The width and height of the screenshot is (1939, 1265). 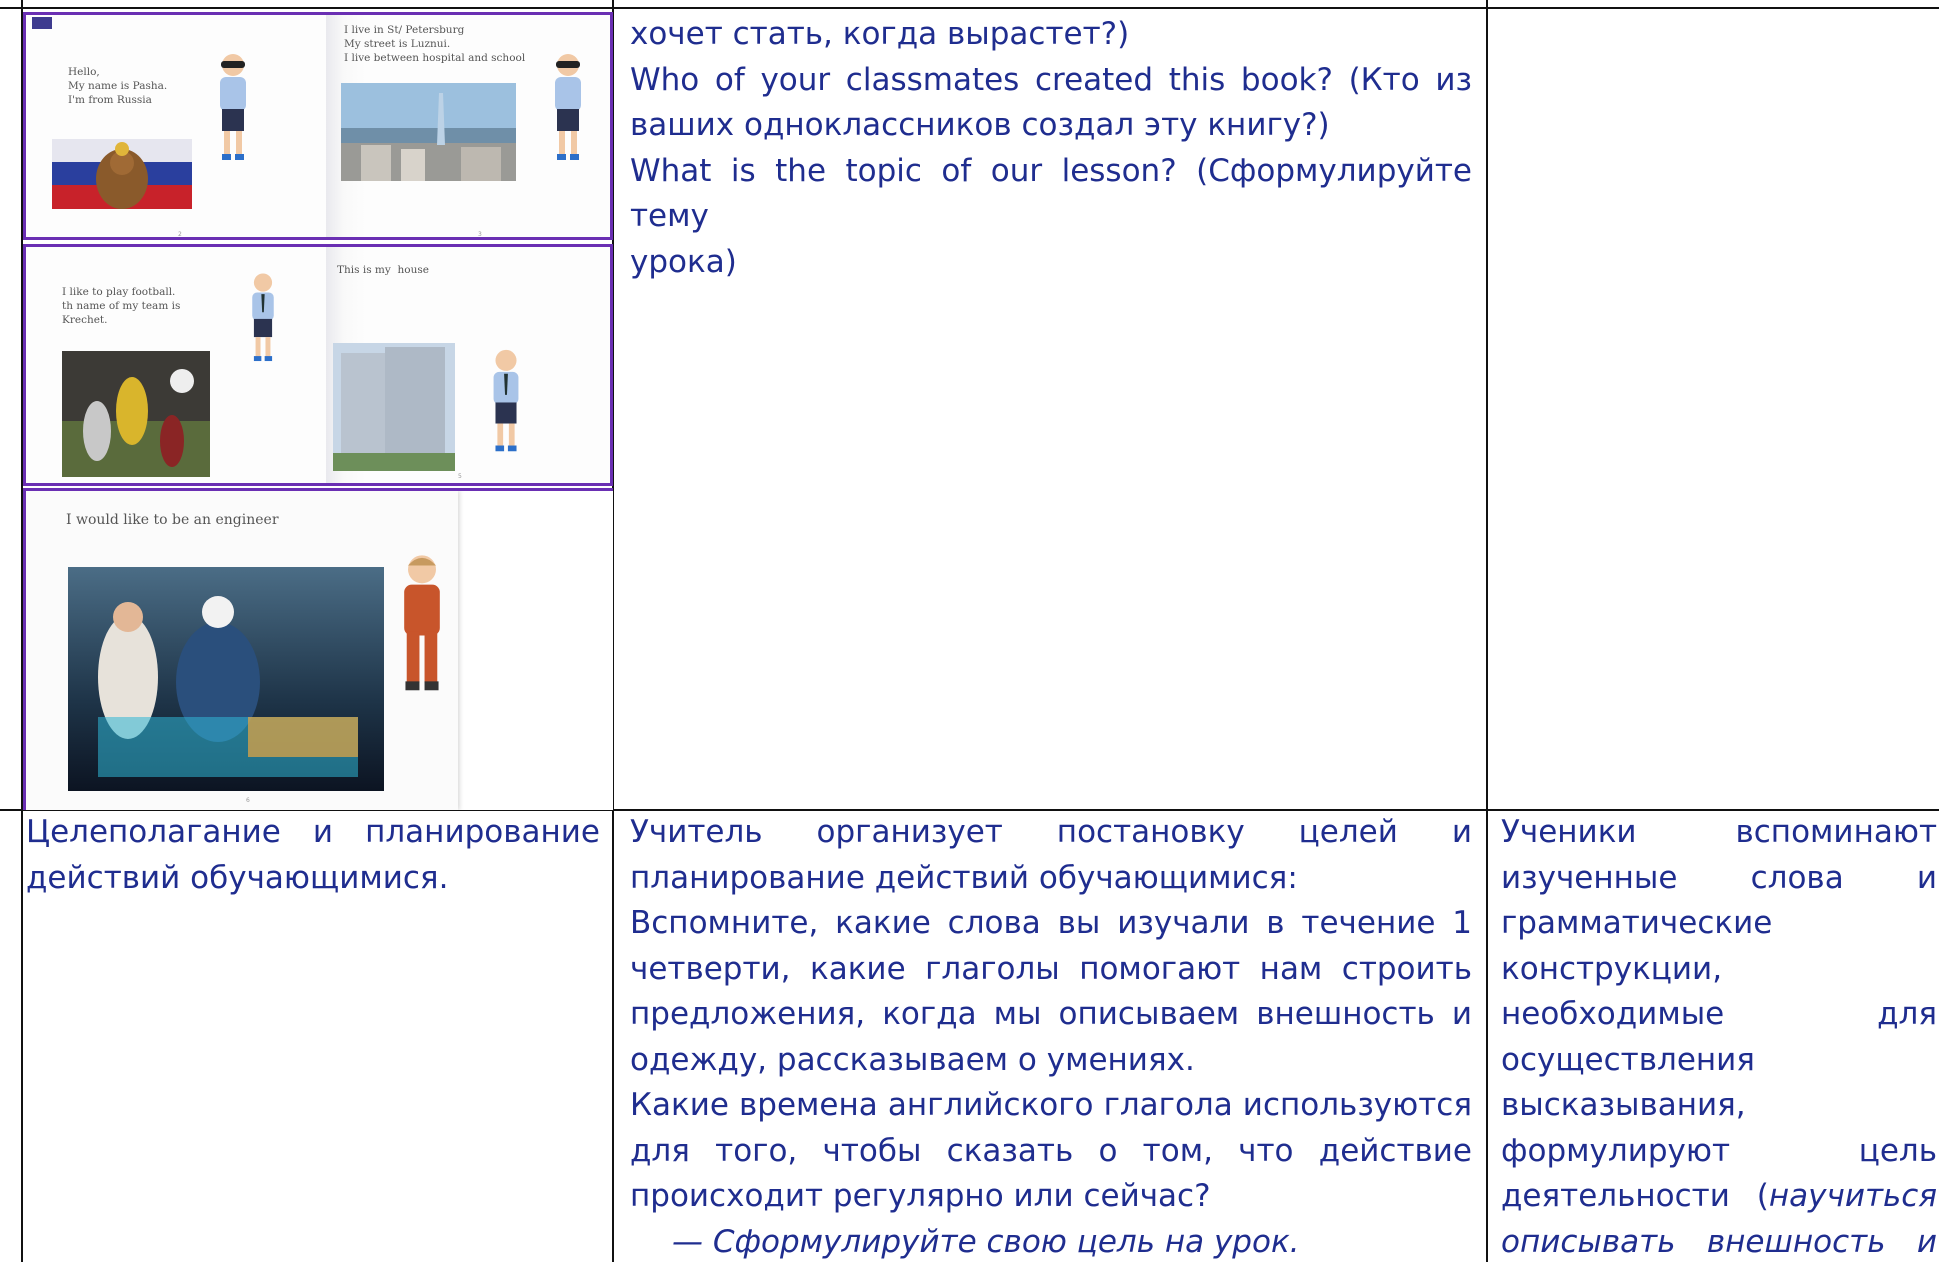 I want to click on boy-with-sunglasses-figure, so click(x=233, y=108).